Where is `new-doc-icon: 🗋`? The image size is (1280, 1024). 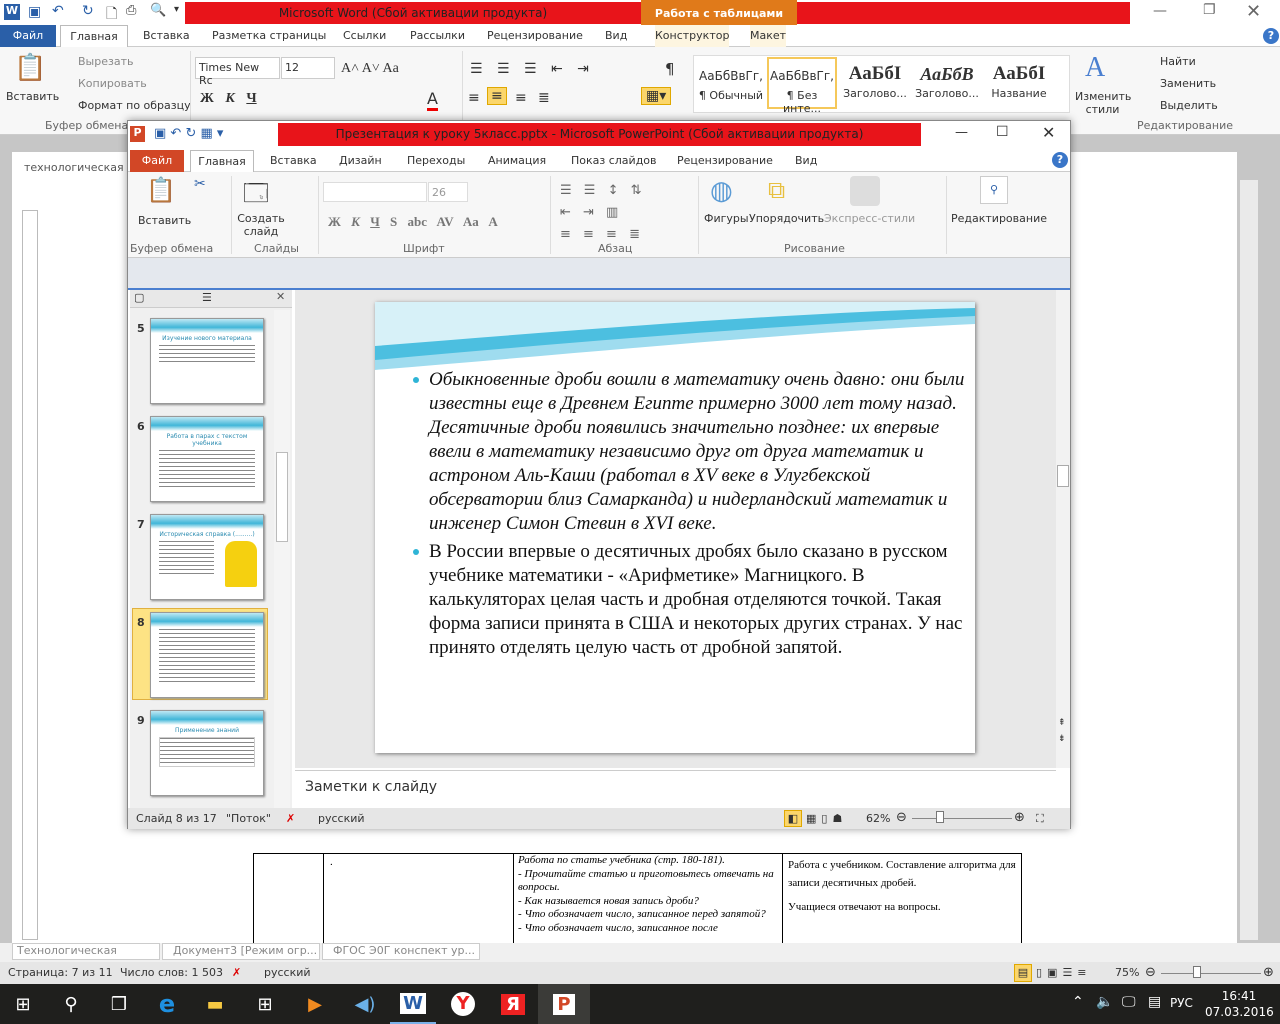 new-doc-icon: 🗋 is located at coordinates (111, 15).